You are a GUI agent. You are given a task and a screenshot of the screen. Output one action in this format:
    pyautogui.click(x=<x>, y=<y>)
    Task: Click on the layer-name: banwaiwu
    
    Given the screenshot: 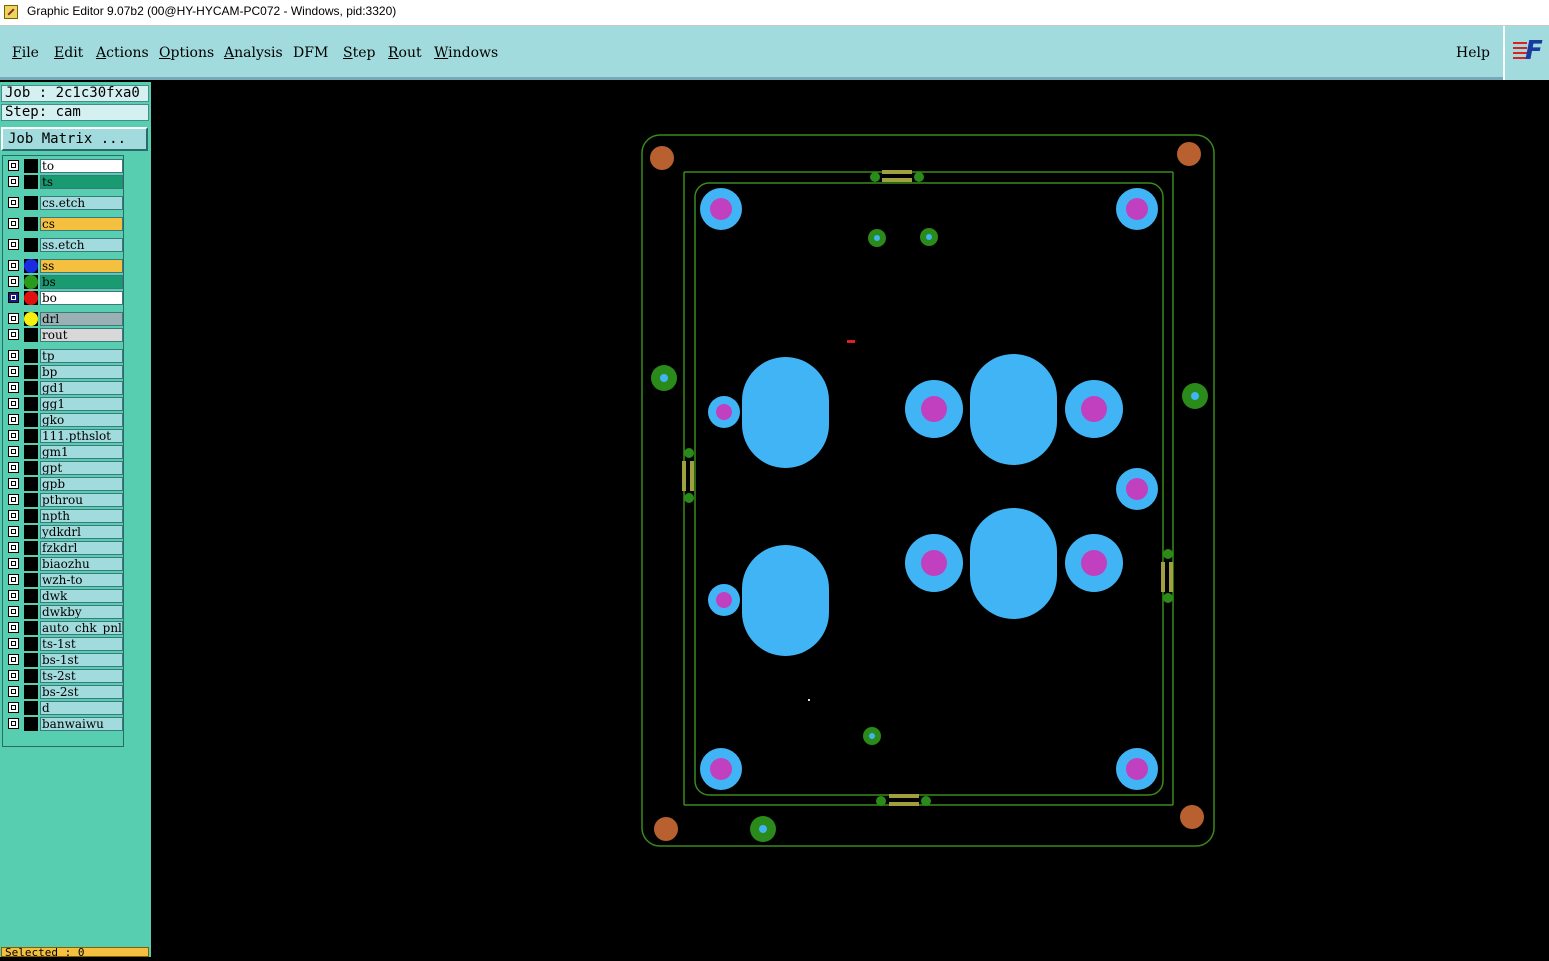 What is the action you would take?
    pyautogui.click(x=81, y=724)
    